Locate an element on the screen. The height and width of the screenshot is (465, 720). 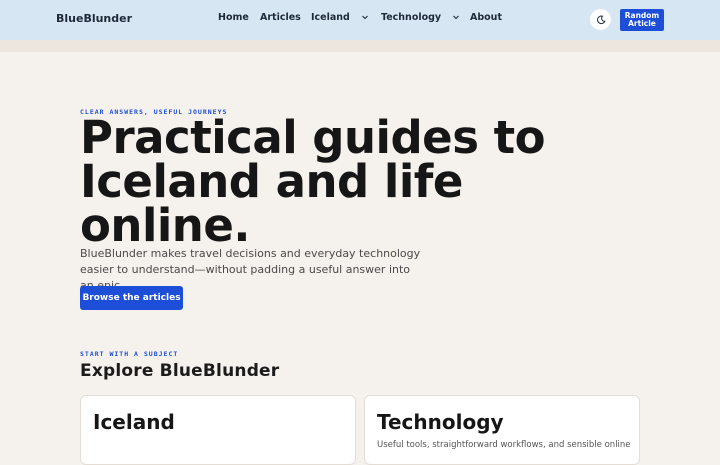
moon-icon is located at coordinates (601, 19).